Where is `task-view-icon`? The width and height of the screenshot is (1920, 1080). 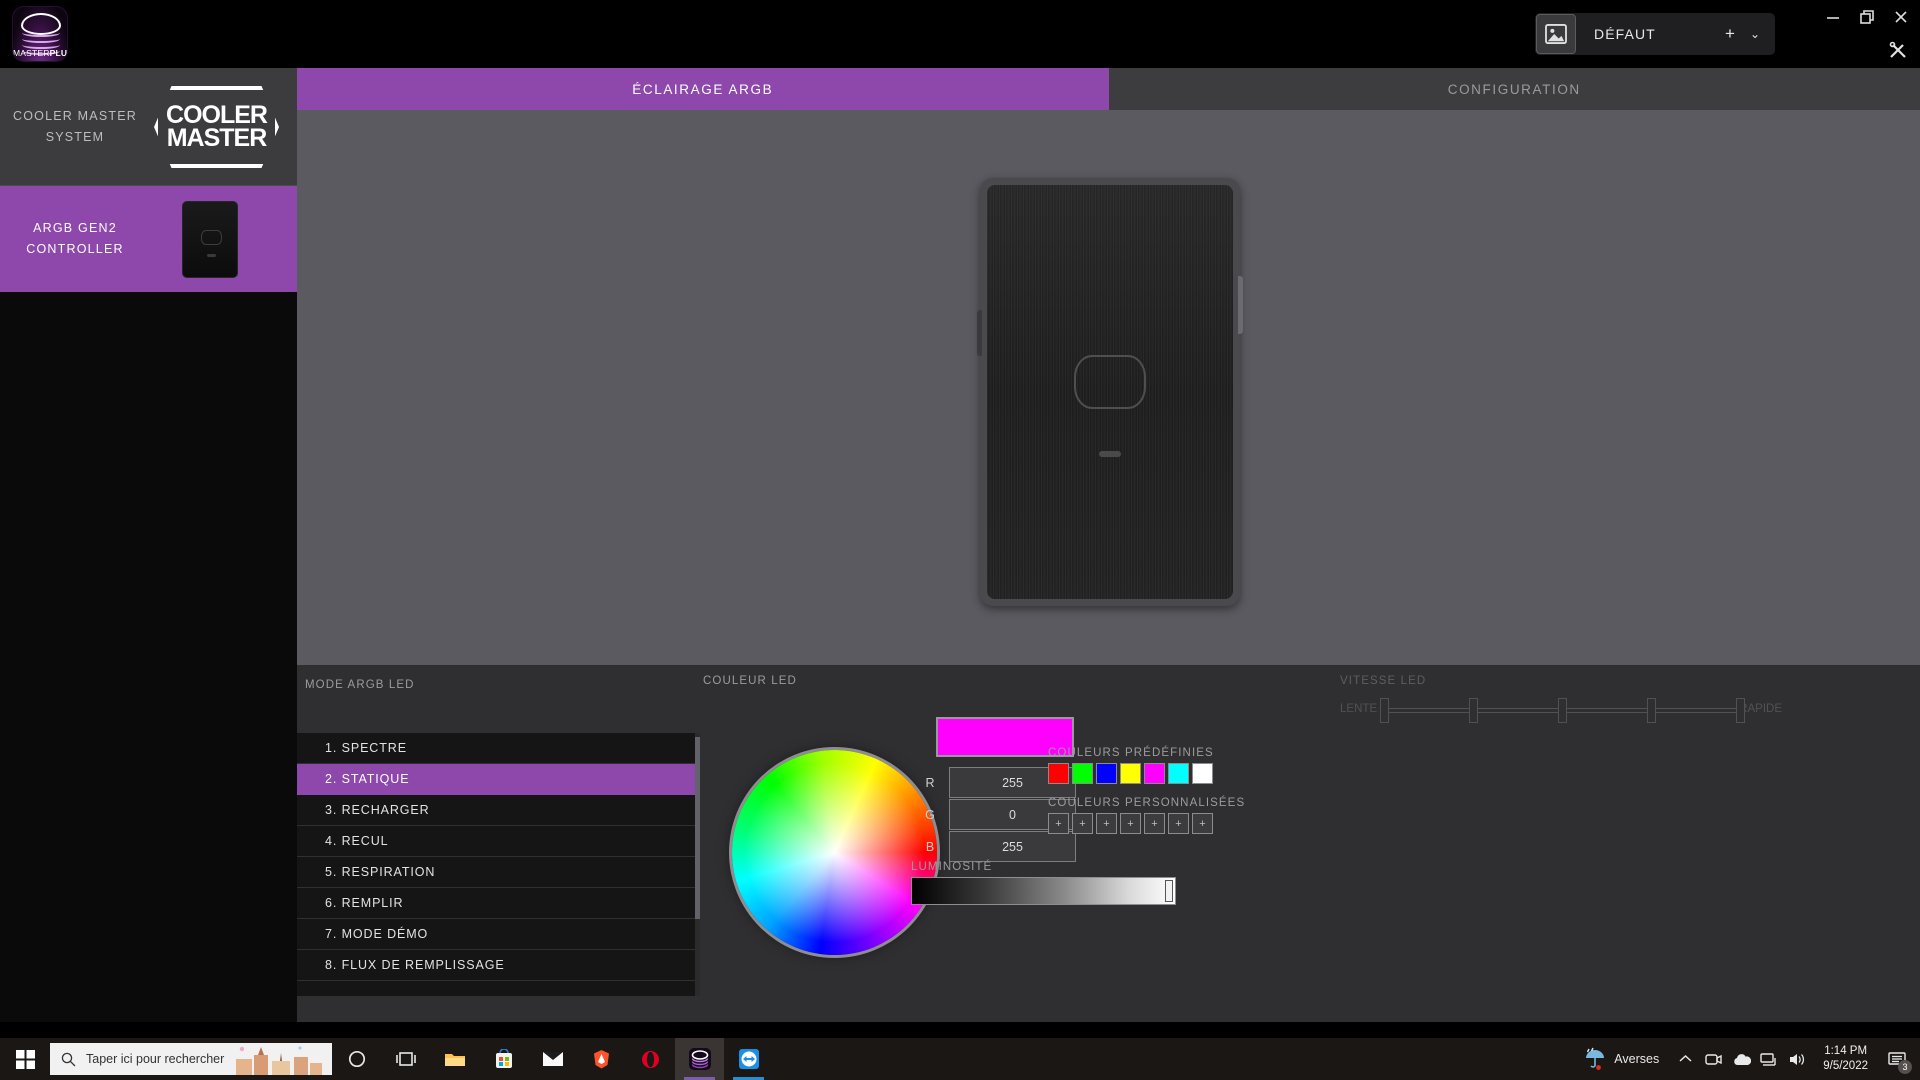 task-view-icon is located at coordinates (405, 1059).